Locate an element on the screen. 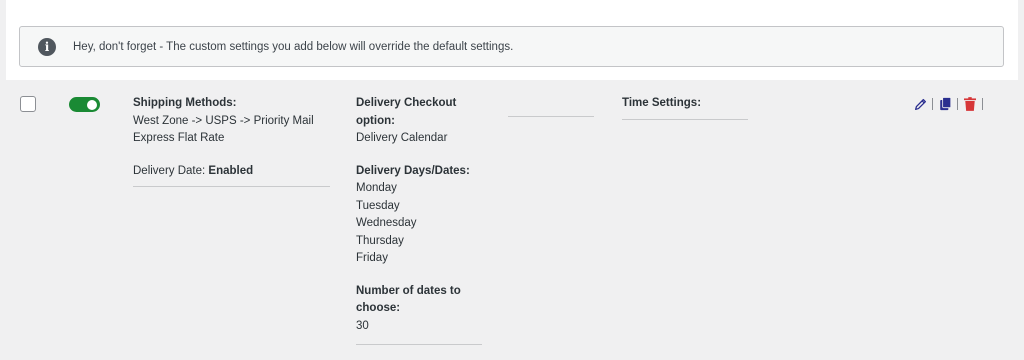 The width and height of the screenshot is (1024, 360). edit-button is located at coordinates (920, 104).